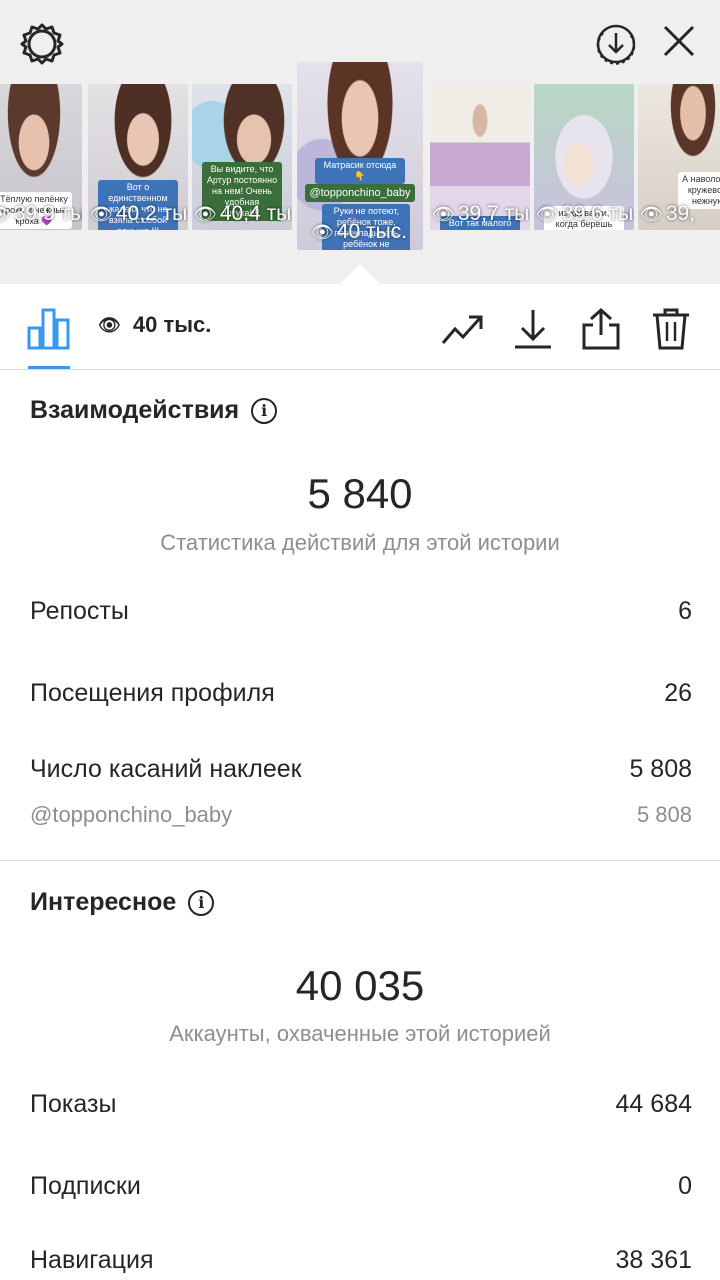  I want to click on story-mention: @topponchino_baby, so click(360, 193).